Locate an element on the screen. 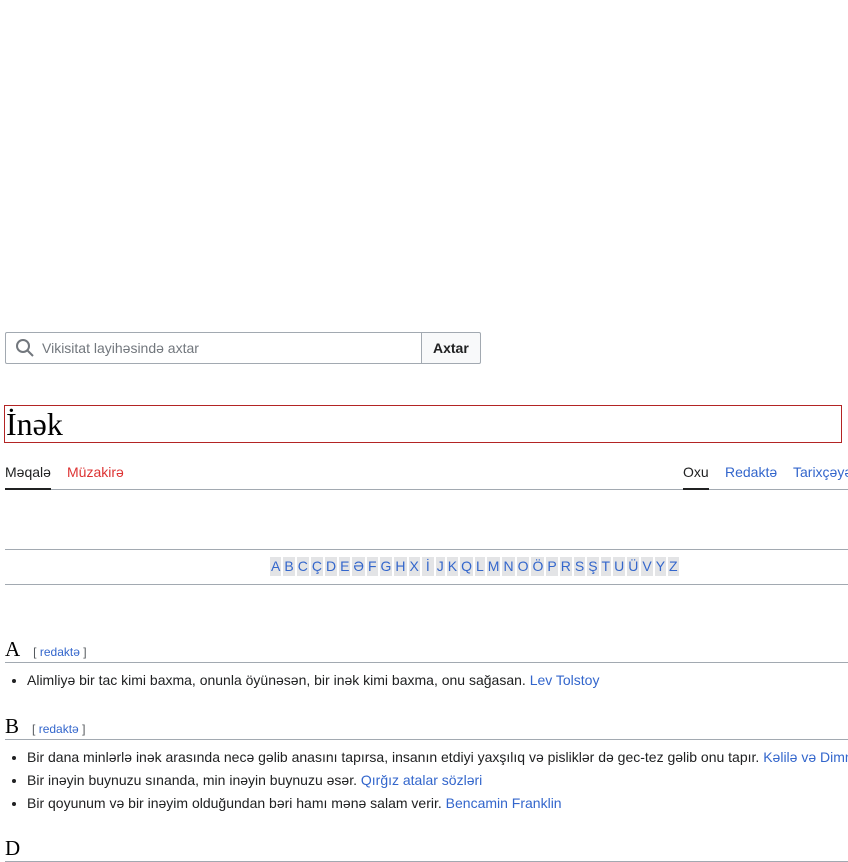 The image size is (848, 862). toc-letter: C is located at coordinates (302, 566).